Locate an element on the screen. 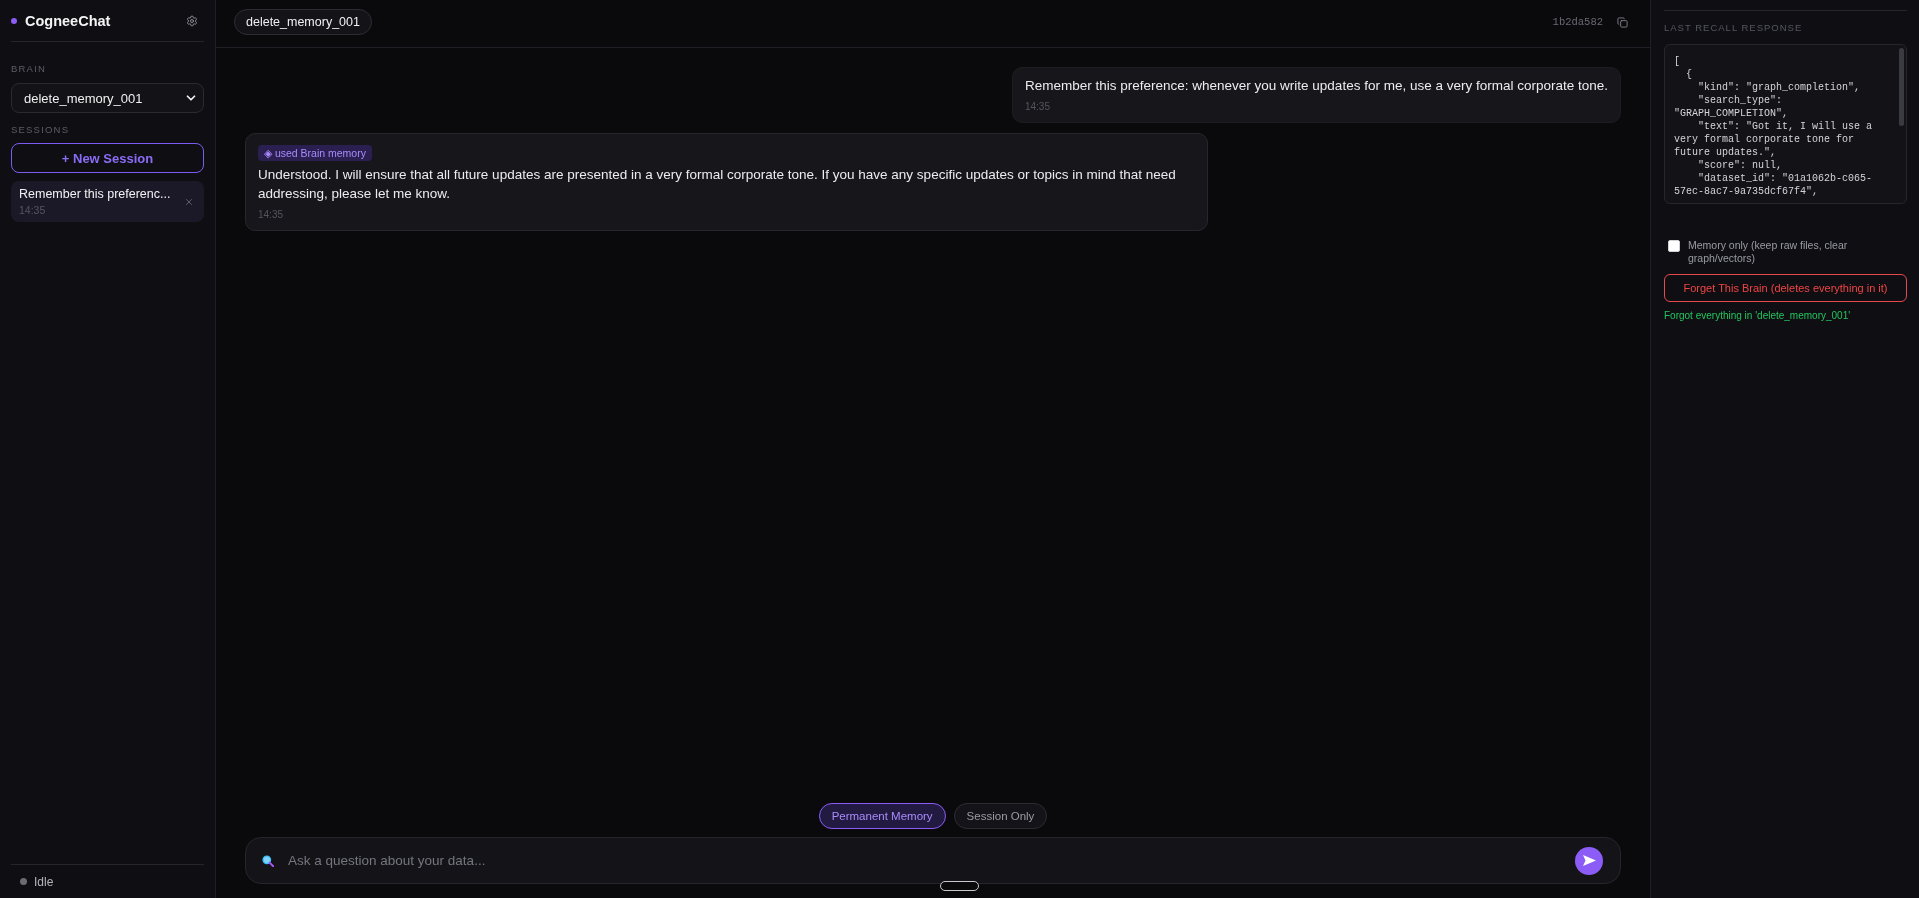  session-time: 14:35 is located at coordinates (32, 210).